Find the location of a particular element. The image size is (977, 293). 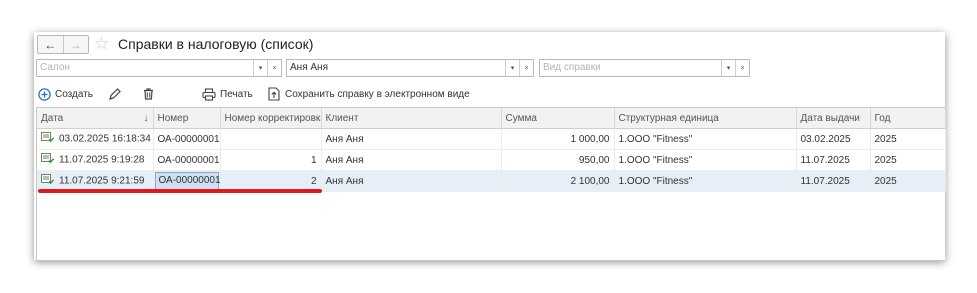

print-label: Печать is located at coordinates (236, 94).